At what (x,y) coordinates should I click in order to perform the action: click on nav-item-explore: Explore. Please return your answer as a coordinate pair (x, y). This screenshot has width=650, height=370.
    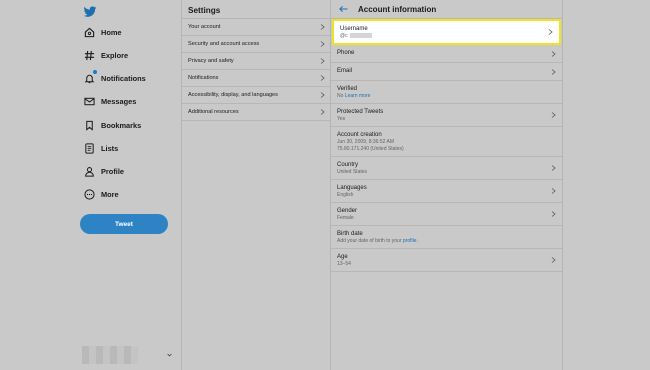
    Looking at the image, I should click on (105, 55).